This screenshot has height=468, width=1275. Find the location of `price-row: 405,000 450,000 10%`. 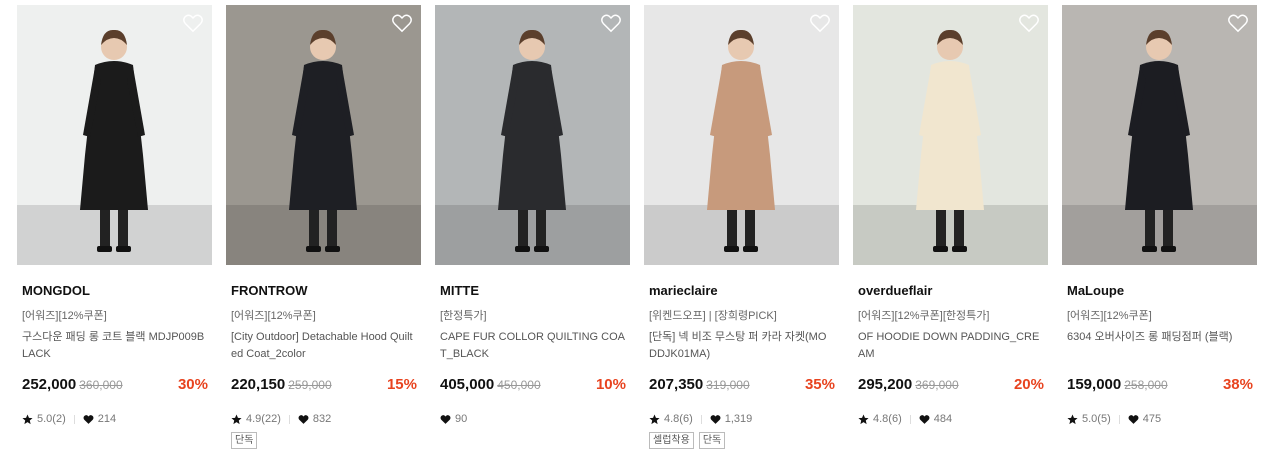

price-row: 405,000 450,000 10% is located at coordinates (533, 386).